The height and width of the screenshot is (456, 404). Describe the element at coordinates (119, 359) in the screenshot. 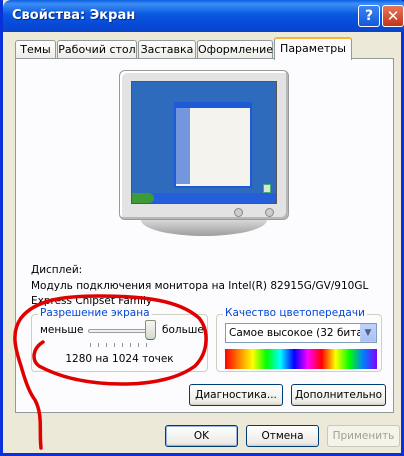

I see `resolution-value: 1280 на 1024 точек` at that location.